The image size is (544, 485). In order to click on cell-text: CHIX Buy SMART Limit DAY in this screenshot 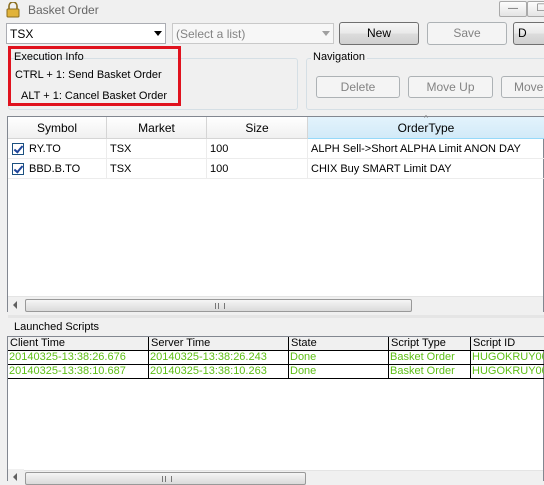, I will do `click(381, 169)`.